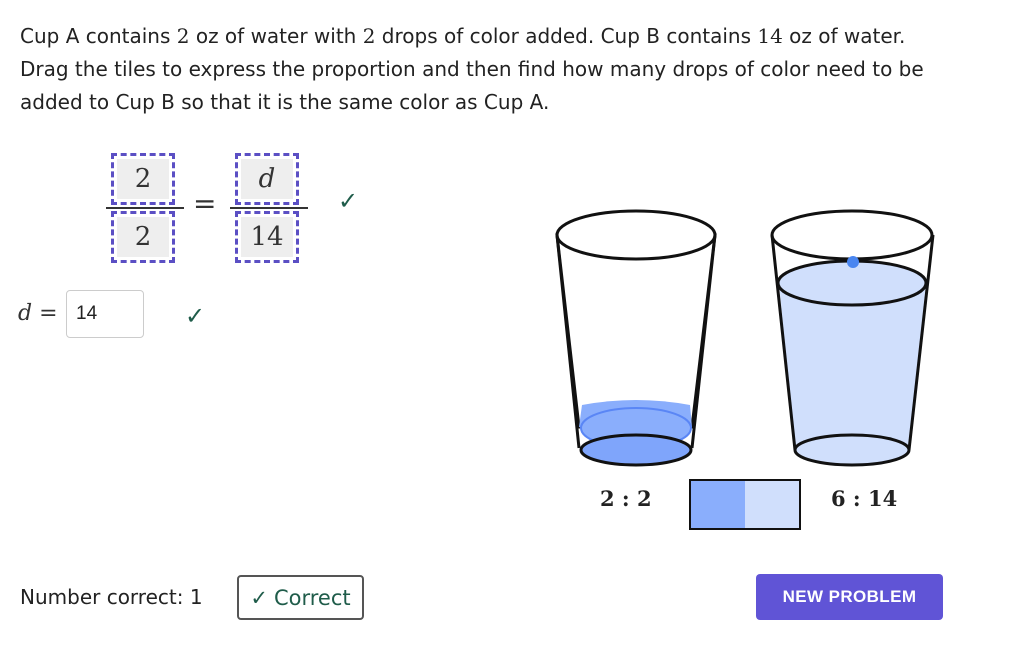  I want to click on problem-text: Cup A contains, so click(98, 36).